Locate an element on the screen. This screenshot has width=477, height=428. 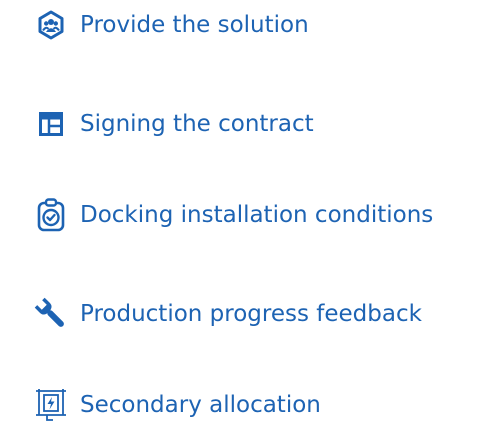
list-item-label: Signing the contract is located at coordinates (197, 123).